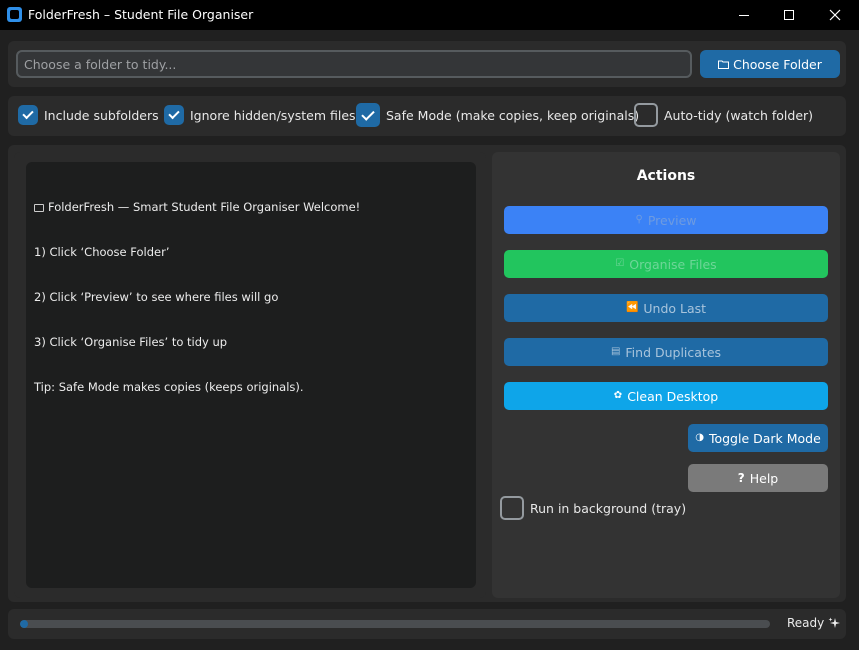 This screenshot has width=859, height=650. What do you see at coordinates (672, 220) in the screenshot?
I see `preview-label: Preview` at bounding box center [672, 220].